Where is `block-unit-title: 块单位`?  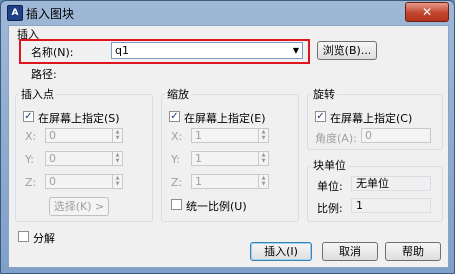 block-unit-title: 块单位 is located at coordinates (329, 165).